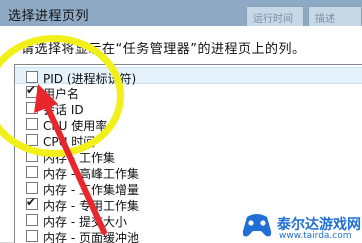 Image resolution: width=362 pixels, height=243 pixels. Describe the element at coordinates (315, 236) in the screenshot. I see `watermark-url: www.tairda.com` at that location.